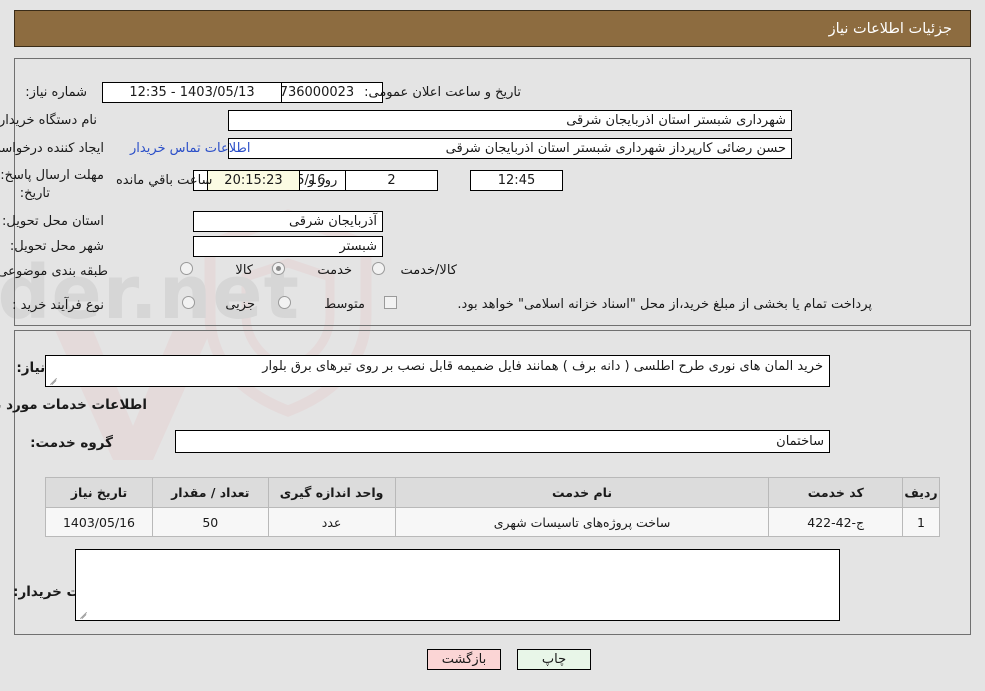  Describe the element at coordinates (331, 492) in the screenshot. I see `col-header-unit: واحد اندازه گیری` at that location.